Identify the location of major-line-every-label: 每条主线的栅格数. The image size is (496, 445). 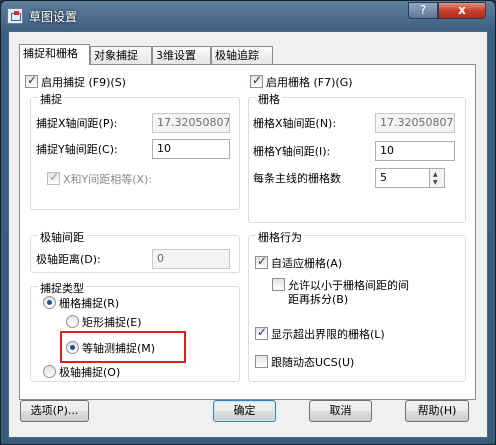
(297, 178).